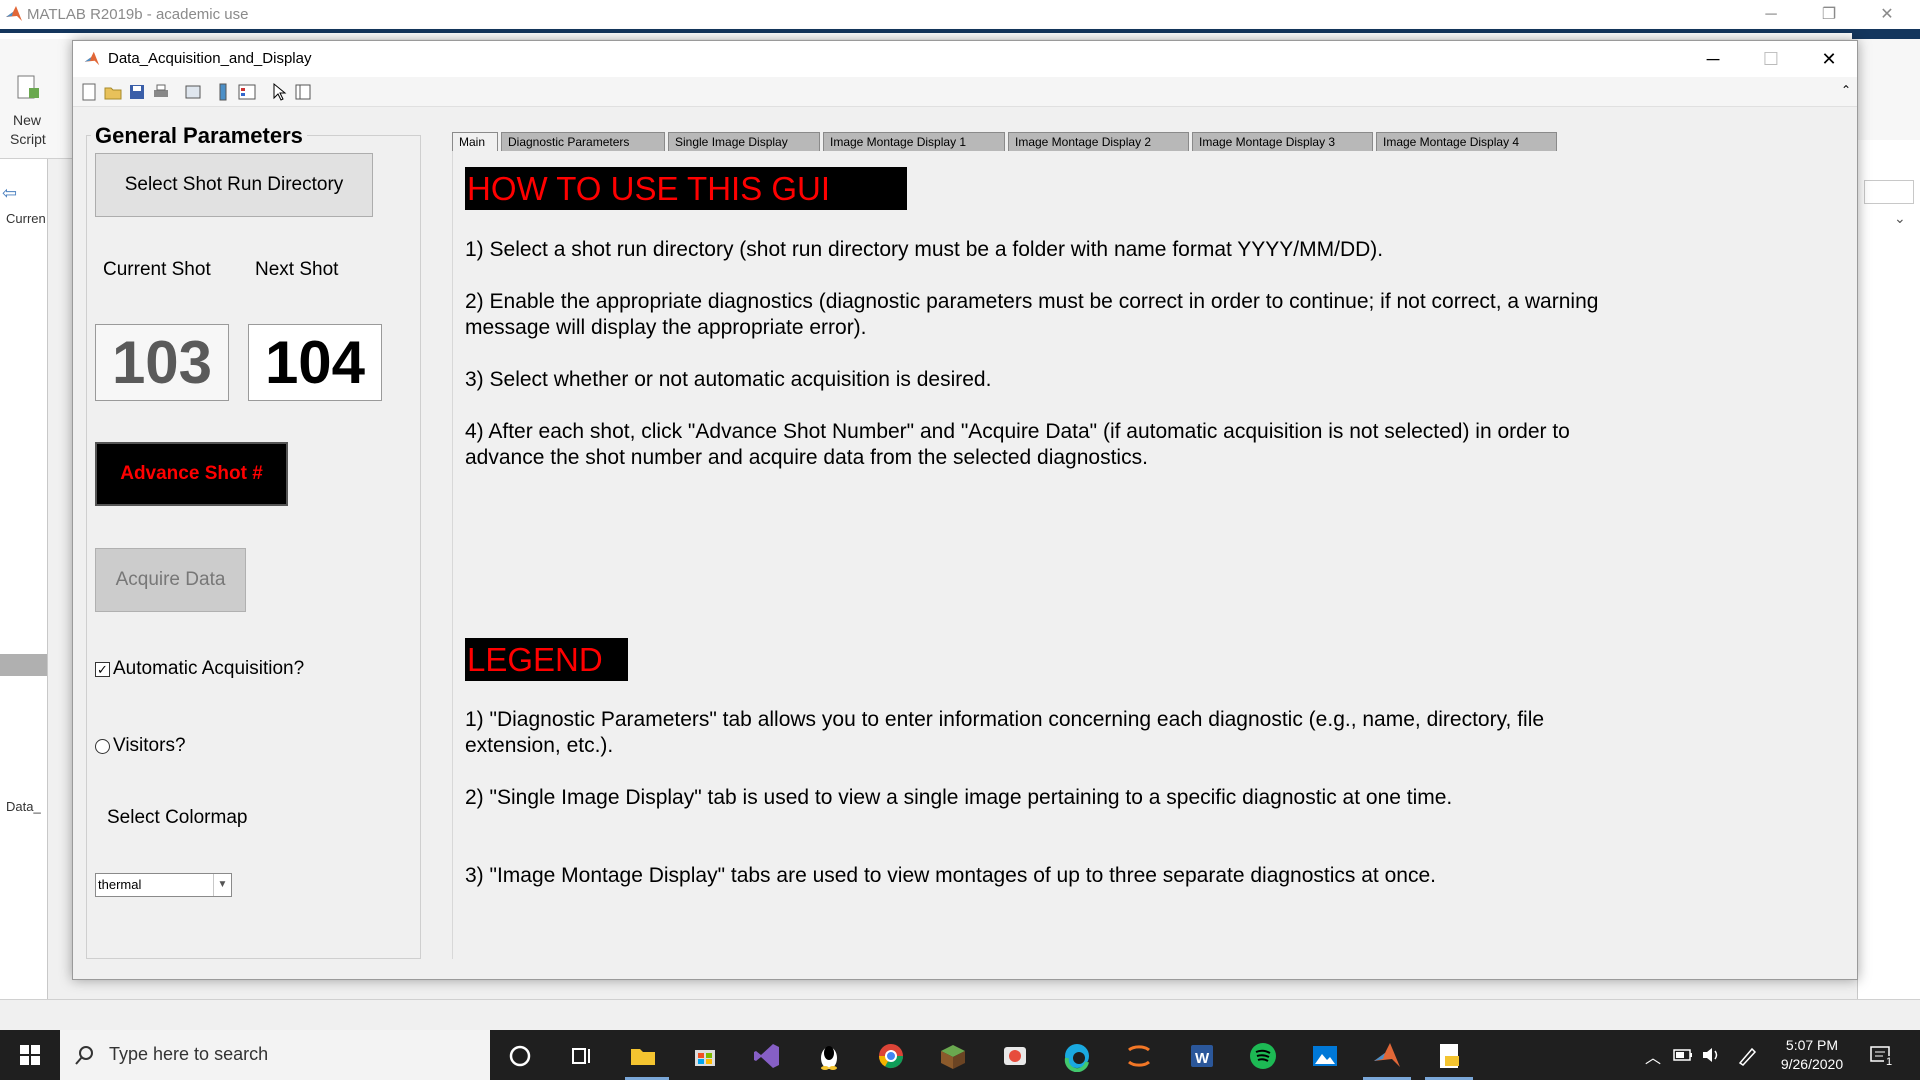 The image size is (1920, 1080). What do you see at coordinates (102, 669) in the screenshot?
I see `automatic-acquisition-checkbox: ✓` at bounding box center [102, 669].